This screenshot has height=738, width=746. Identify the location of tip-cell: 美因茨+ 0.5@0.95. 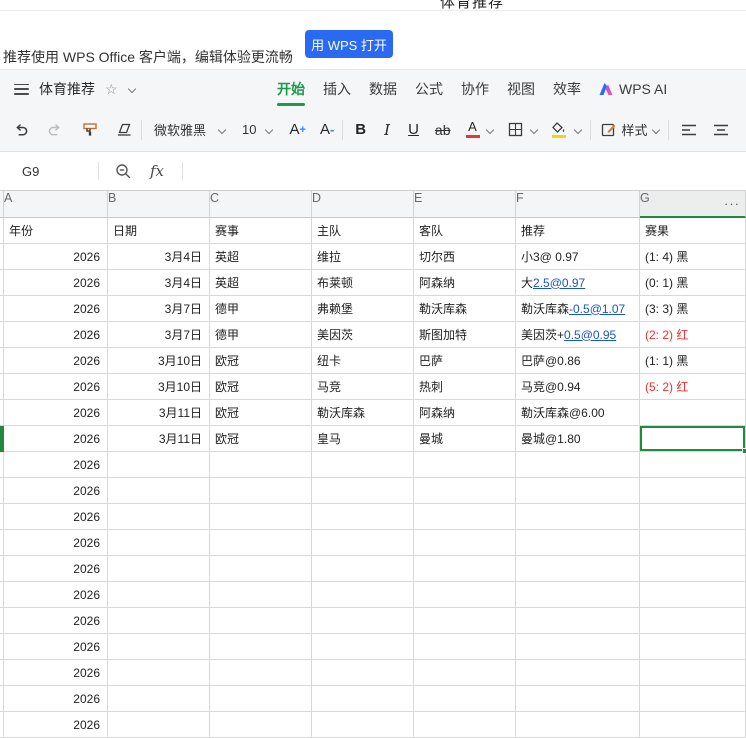
(578, 335).